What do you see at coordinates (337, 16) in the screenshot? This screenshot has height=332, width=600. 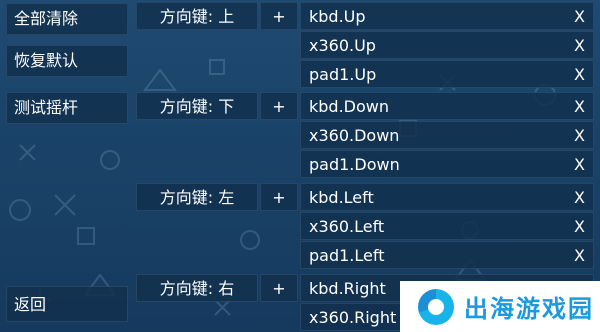 I see `binding-label: kbd.Up` at bounding box center [337, 16].